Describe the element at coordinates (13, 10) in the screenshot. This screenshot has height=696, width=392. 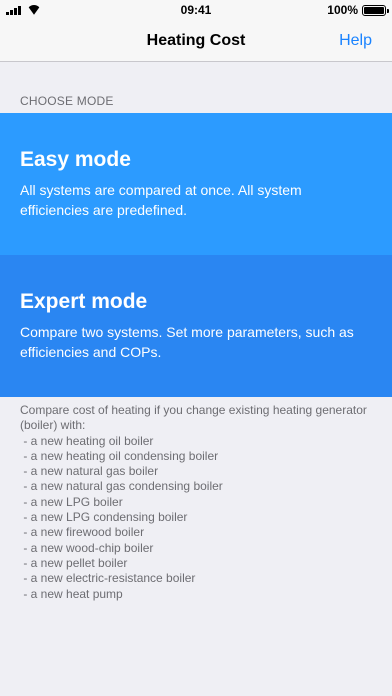
I see `cellular-signal-icon` at that location.